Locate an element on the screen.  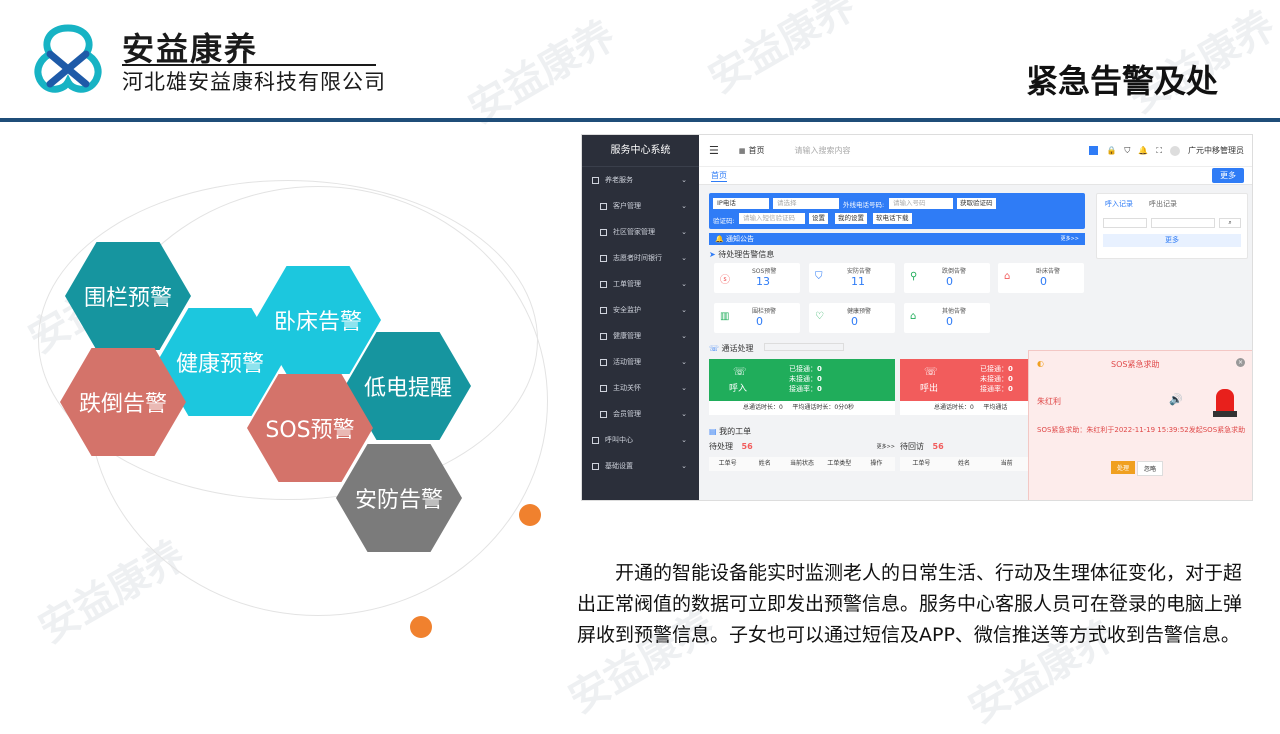
sidebar-item-label: 志愿者时间银行 is located at coordinates (637, 258).